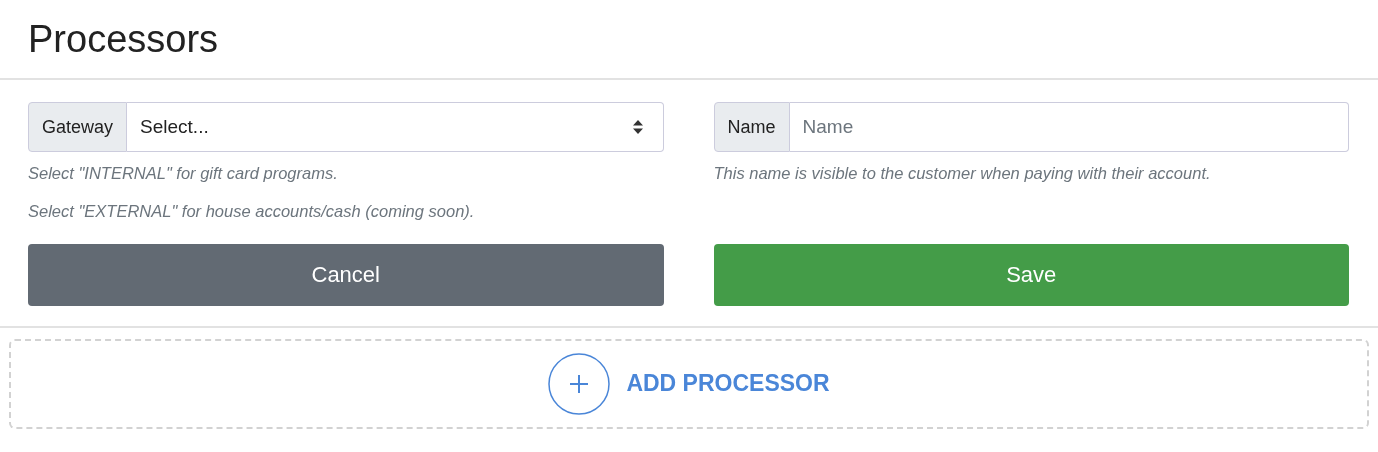 This screenshot has width=1378, height=452. I want to click on sort-caret-icon, so click(637, 127).